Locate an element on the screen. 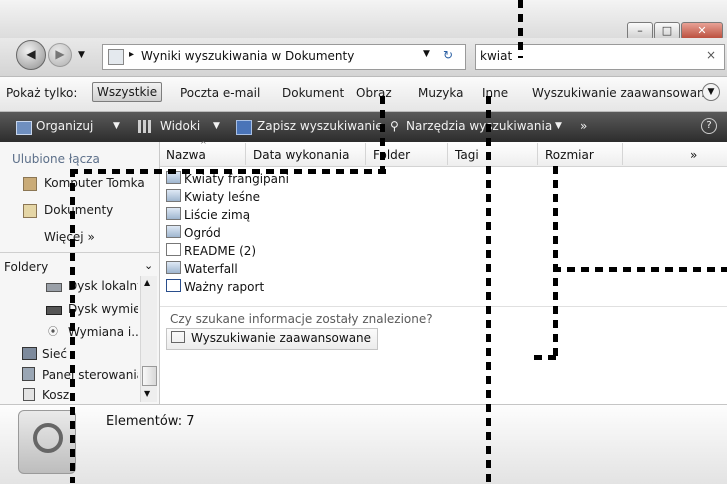  filter-email: Poczta e-mail is located at coordinates (220, 93).